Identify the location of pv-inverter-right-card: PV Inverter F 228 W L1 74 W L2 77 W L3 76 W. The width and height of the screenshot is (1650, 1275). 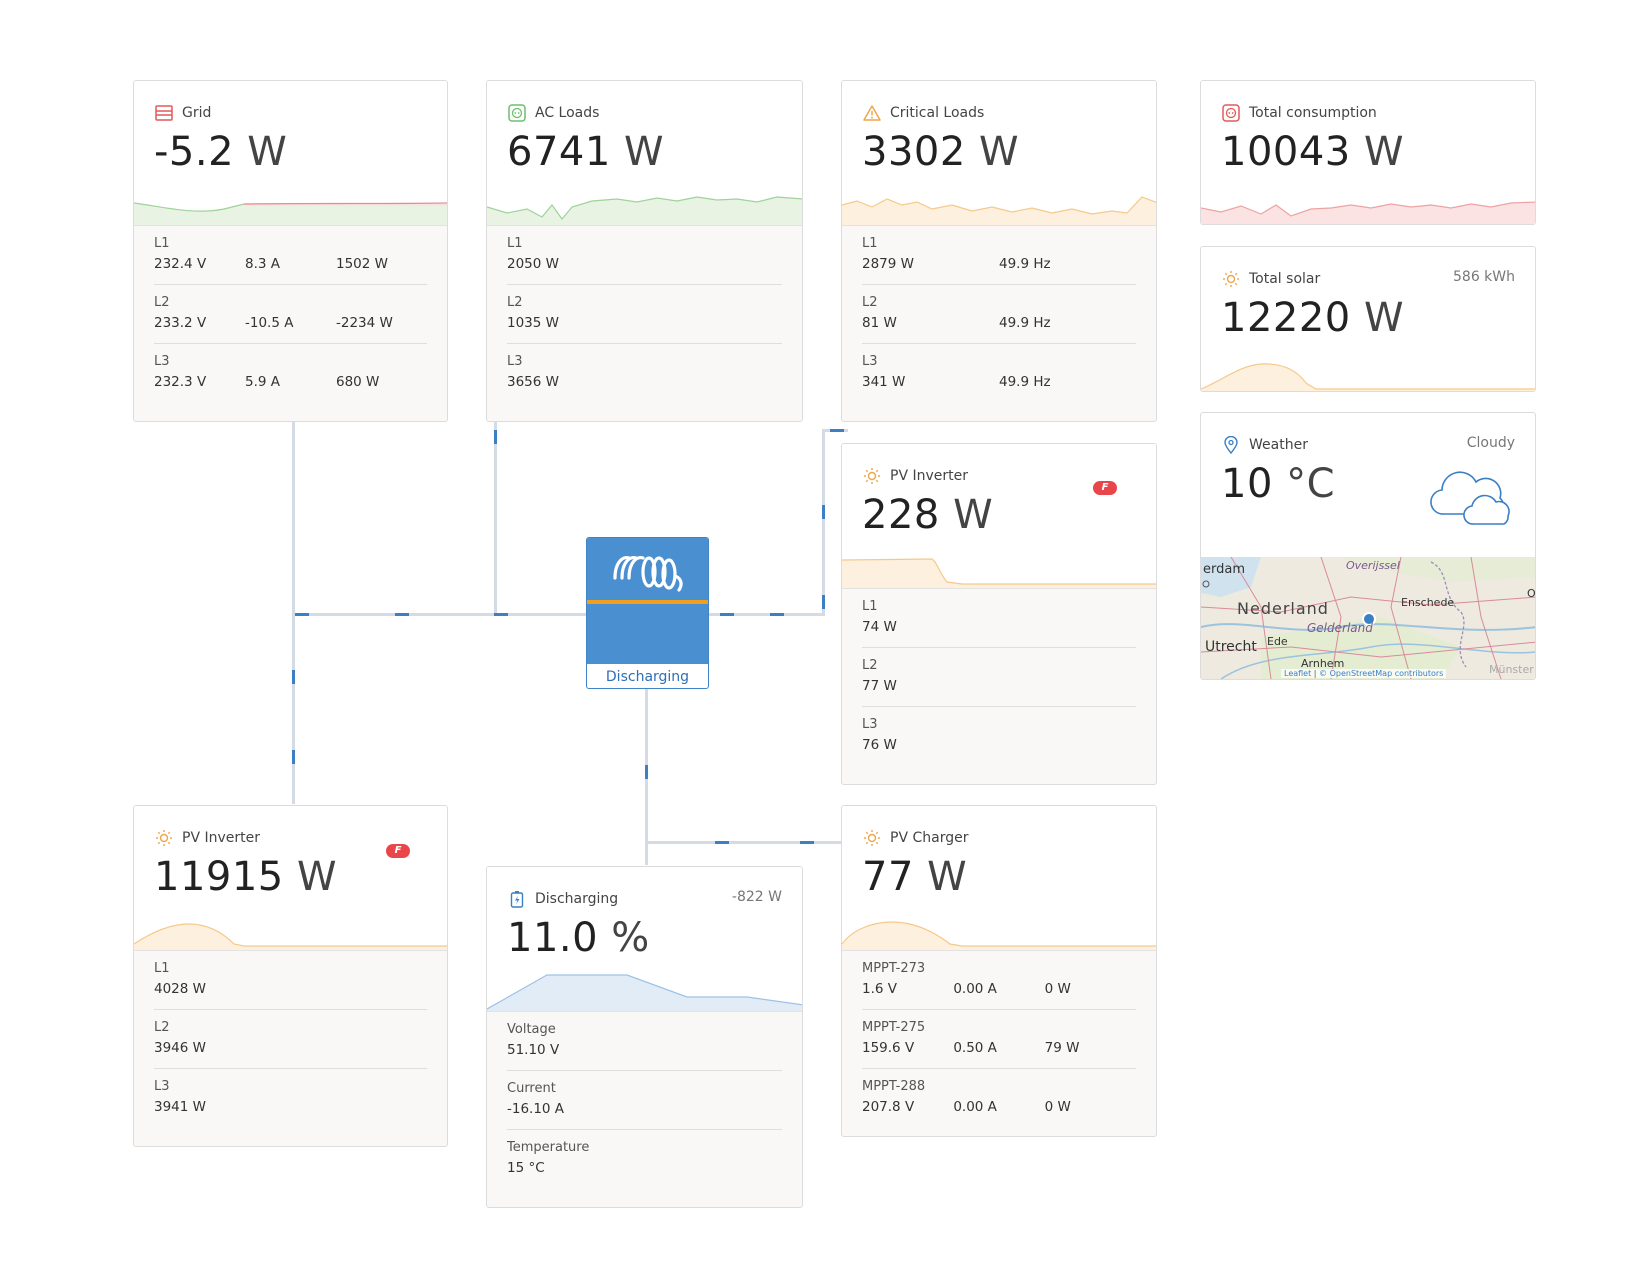
(999, 614).